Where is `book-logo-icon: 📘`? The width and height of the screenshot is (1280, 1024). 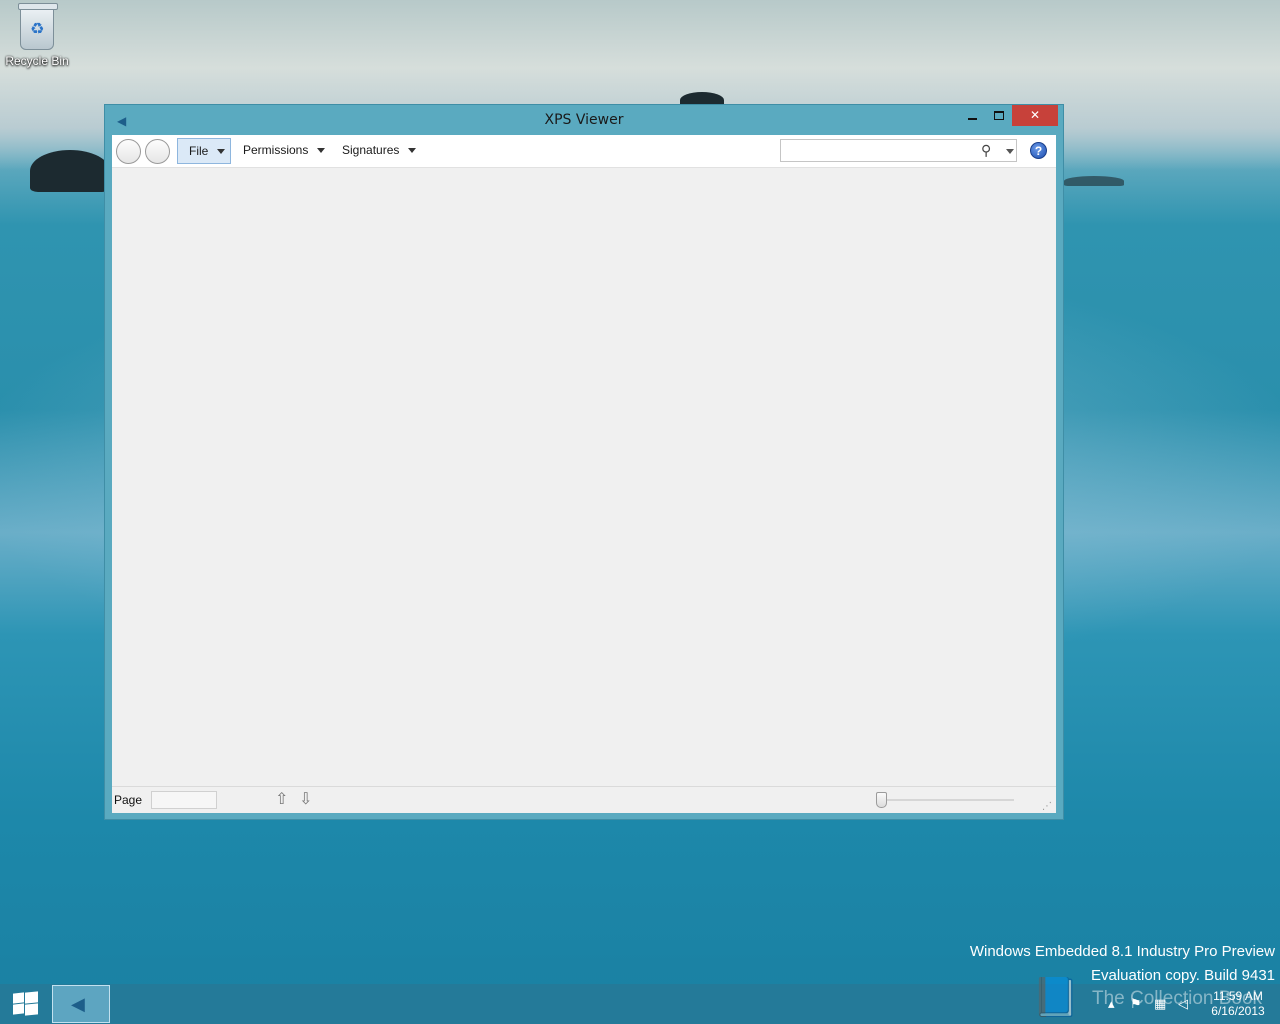
book-logo-icon: 📘 is located at coordinates (1056, 998).